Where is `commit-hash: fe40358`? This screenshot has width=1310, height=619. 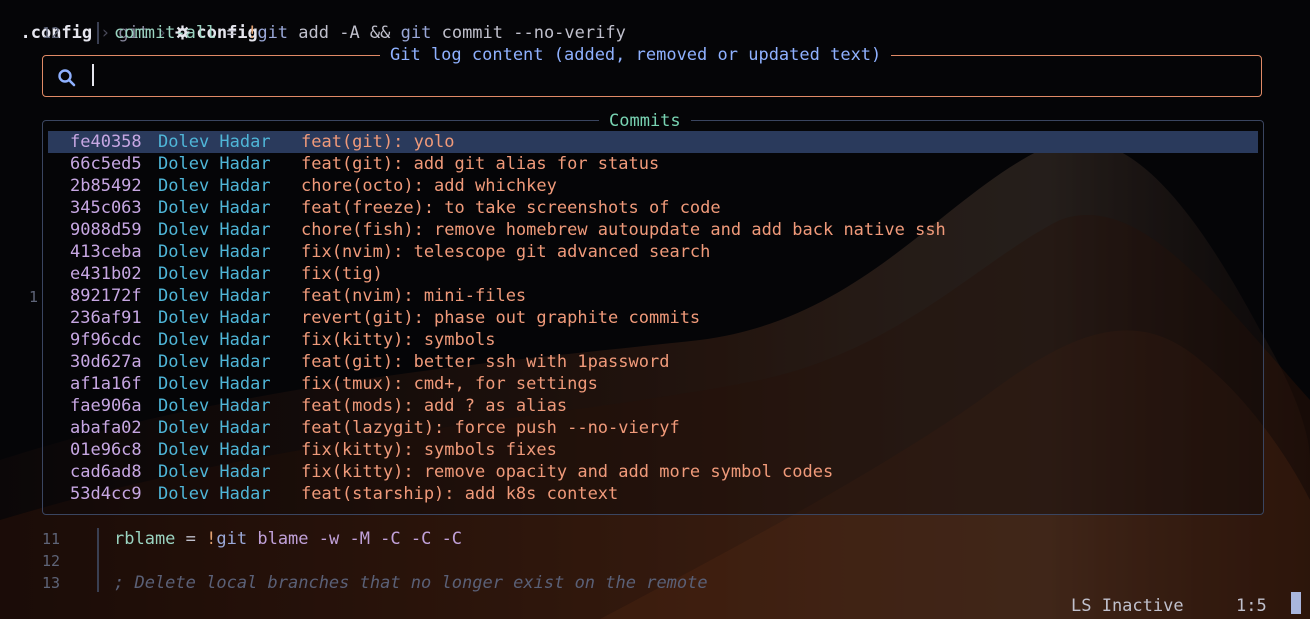
commit-hash: fe40358 is located at coordinates (106, 142).